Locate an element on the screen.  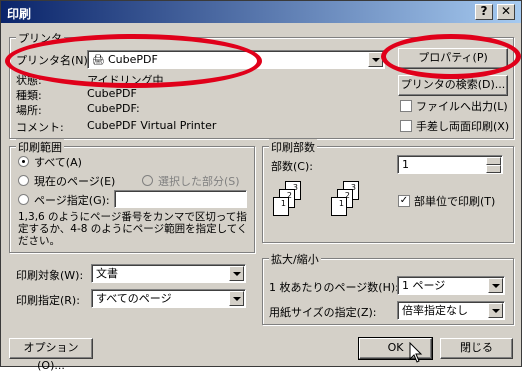
print-spec-value: すべてのページ is located at coordinates (134, 298).